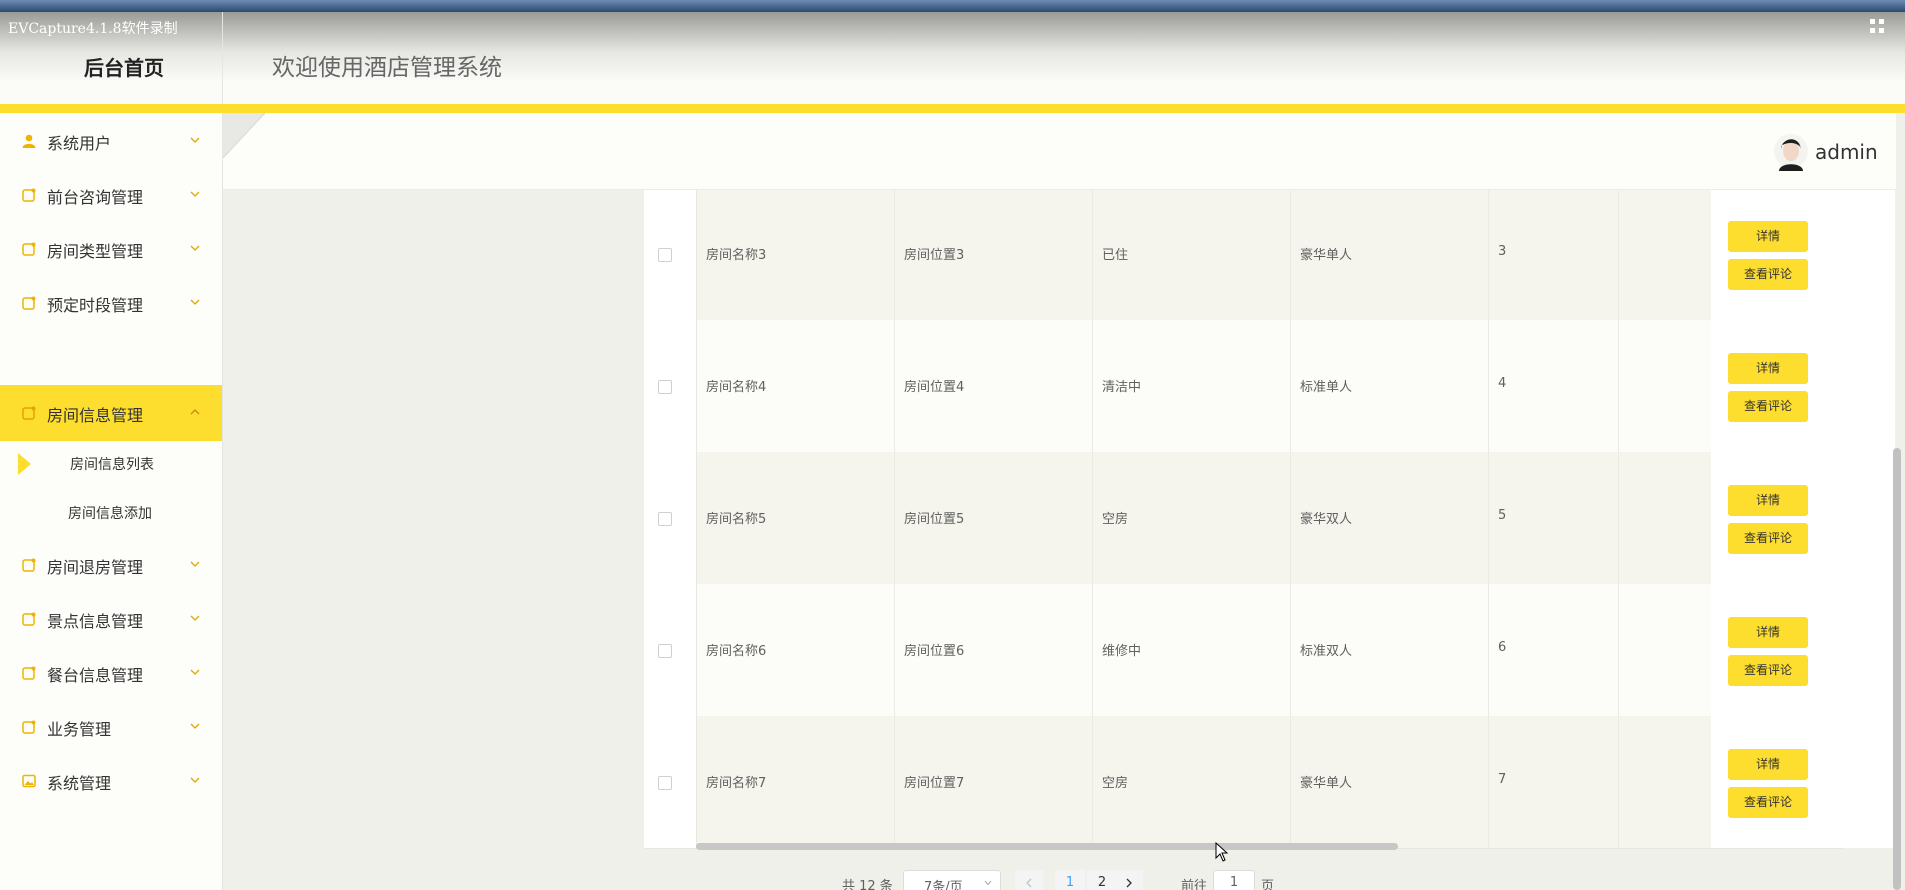 Image resolution: width=1905 pixels, height=890 pixels. What do you see at coordinates (95, 305) in the screenshot?
I see `sidebar-item-label: 预定时段管理` at bounding box center [95, 305].